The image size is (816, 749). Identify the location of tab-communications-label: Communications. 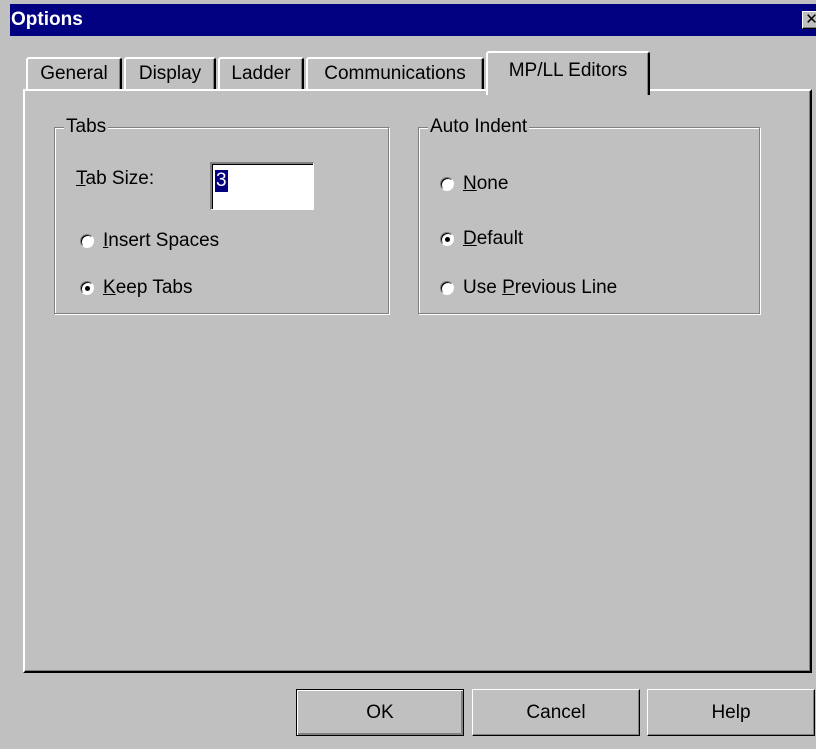
(395, 73).